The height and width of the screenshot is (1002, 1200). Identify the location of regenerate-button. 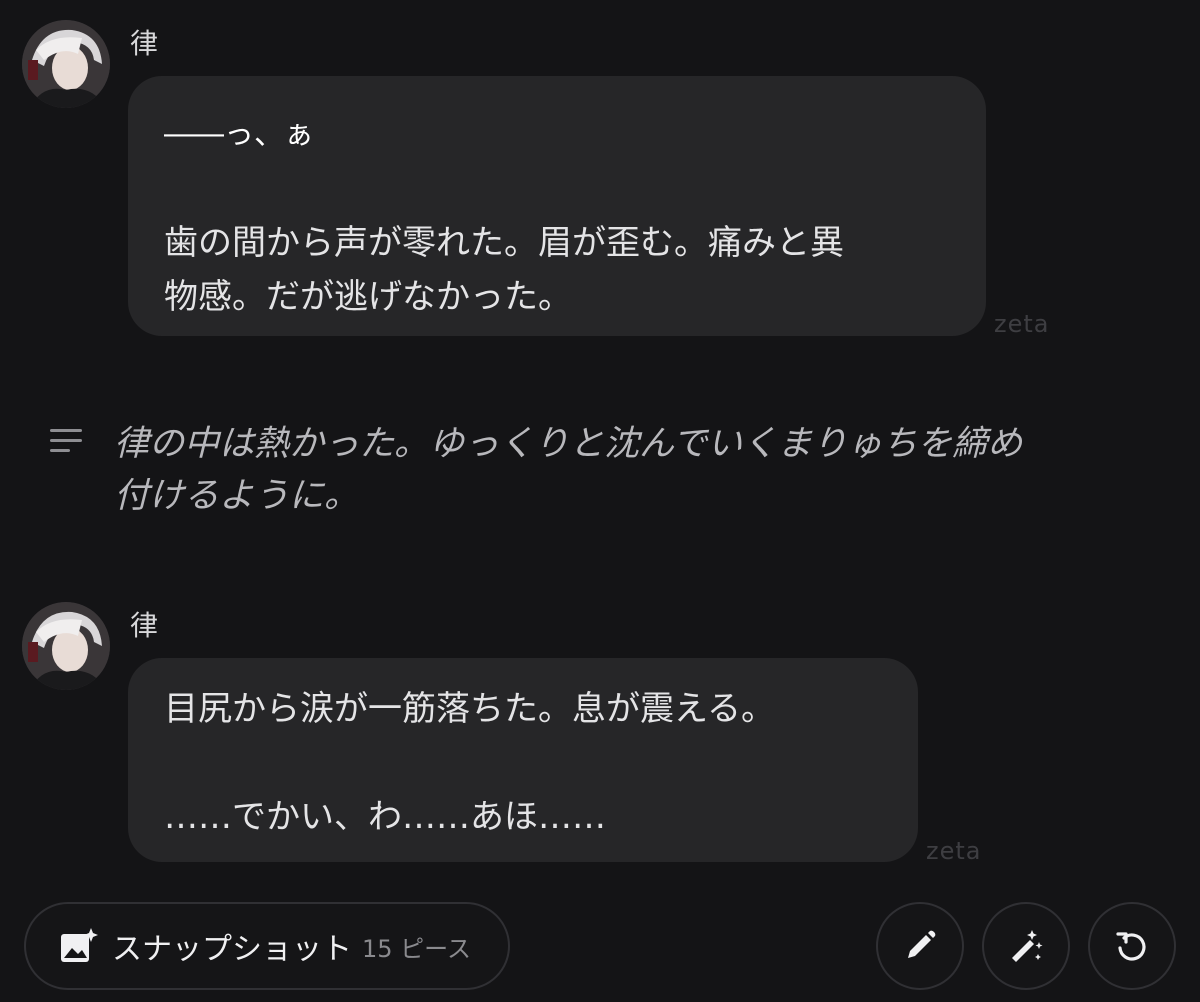
(1132, 946).